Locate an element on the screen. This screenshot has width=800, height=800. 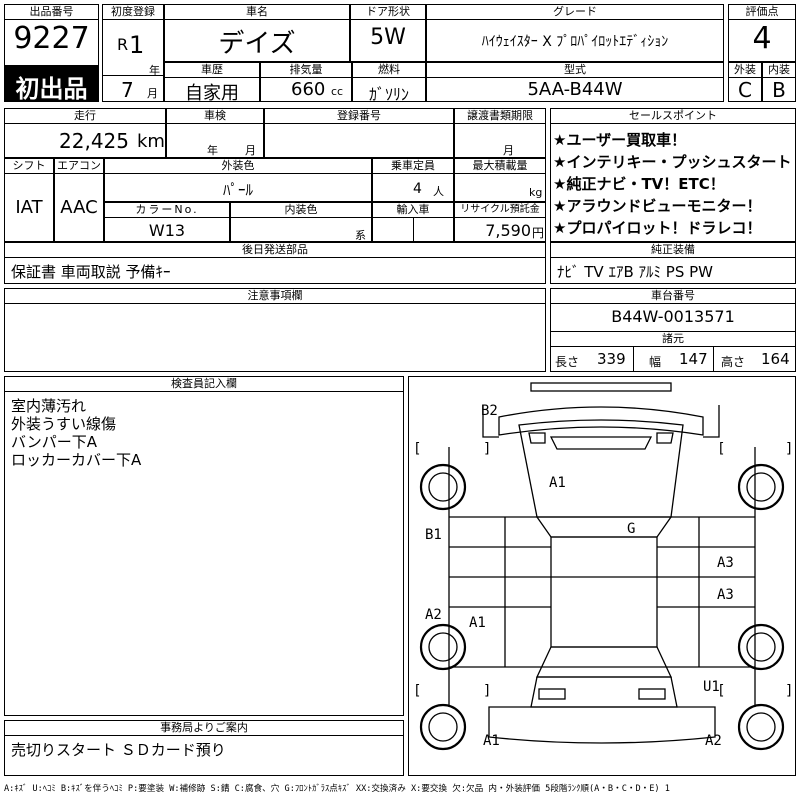
month-unit: 月 is located at coordinates (152, 93).